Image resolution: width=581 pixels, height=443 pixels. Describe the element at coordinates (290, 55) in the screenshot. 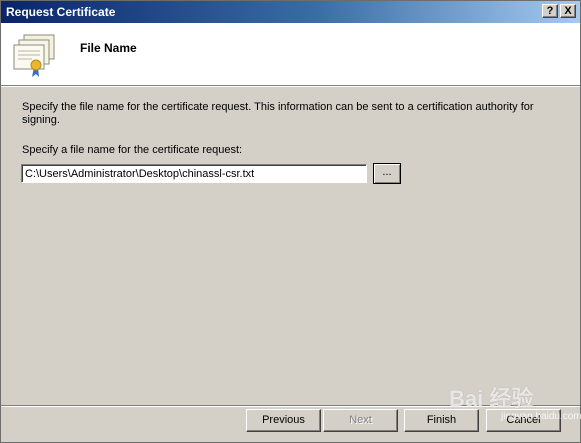

I see `wizard-header: File Name` at that location.